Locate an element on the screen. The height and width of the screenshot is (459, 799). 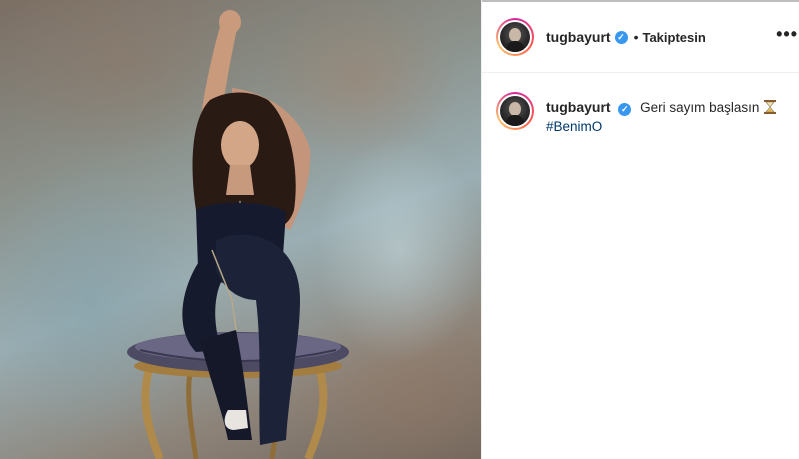
more-options-icon: ••• is located at coordinates (787, 34).